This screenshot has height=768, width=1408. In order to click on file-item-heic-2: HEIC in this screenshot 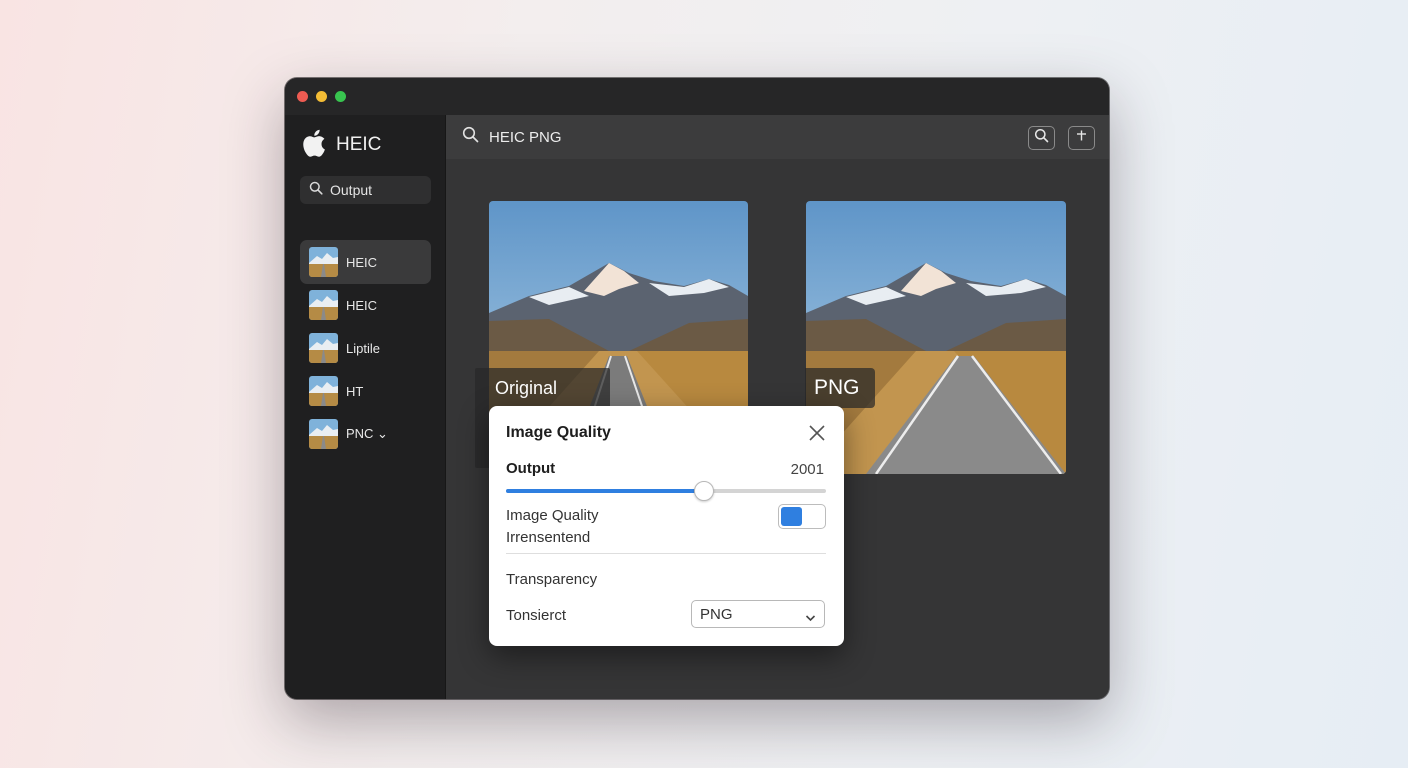, I will do `click(365, 305)`.